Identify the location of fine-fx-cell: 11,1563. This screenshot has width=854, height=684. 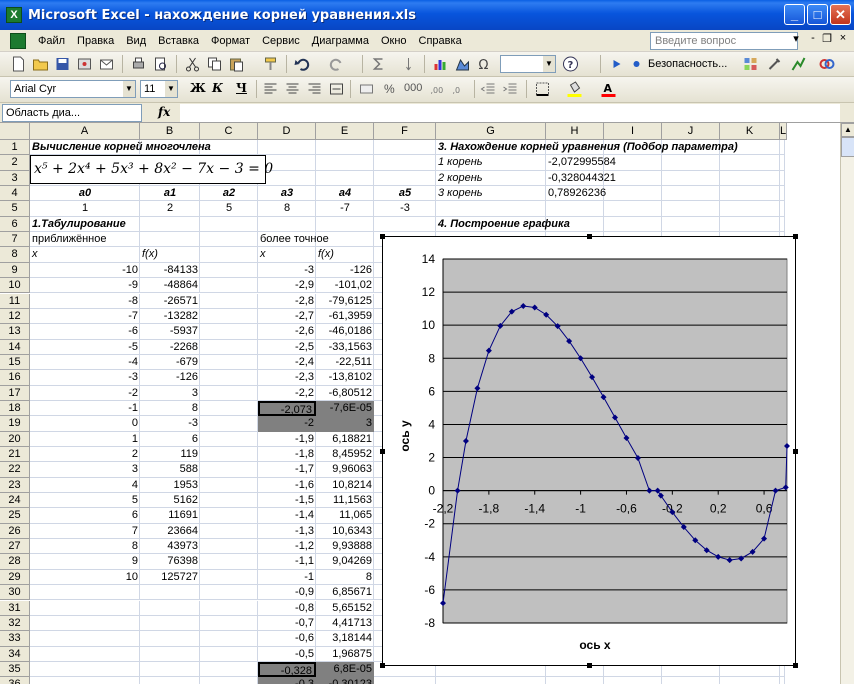
(345, 500).